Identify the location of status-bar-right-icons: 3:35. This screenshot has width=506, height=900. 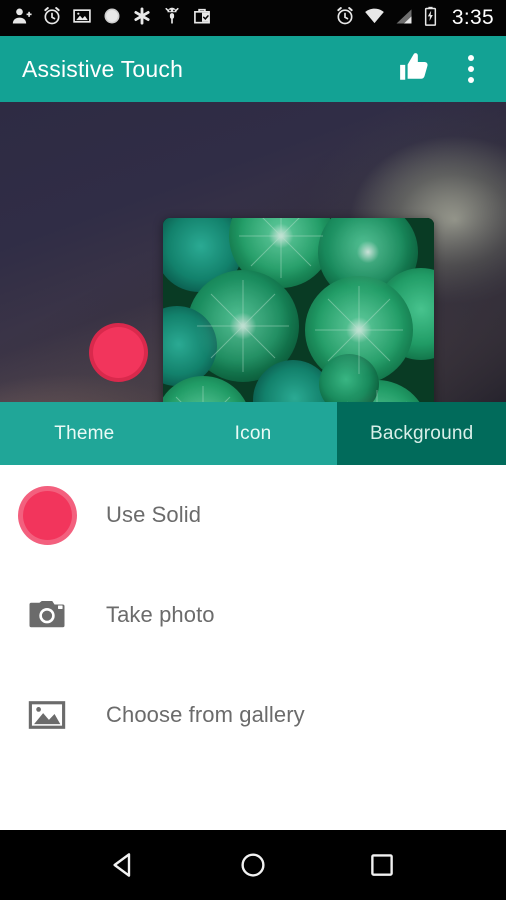
(414, 18).